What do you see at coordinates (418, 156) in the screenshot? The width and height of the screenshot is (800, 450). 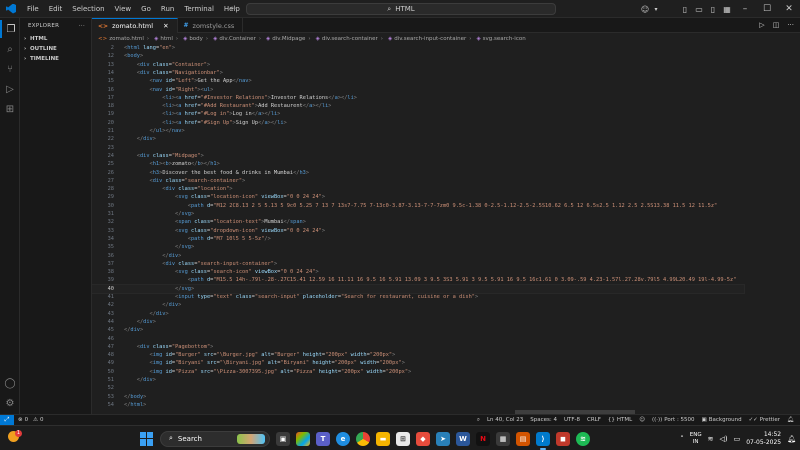 I see `code-line: 24 <div class="Midpage">` at bounding box center [418, 156].